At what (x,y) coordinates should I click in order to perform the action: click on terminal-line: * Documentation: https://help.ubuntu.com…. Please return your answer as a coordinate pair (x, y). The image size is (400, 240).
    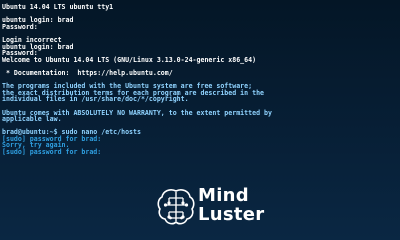
    Looking at the image, I should click on (87, 72).